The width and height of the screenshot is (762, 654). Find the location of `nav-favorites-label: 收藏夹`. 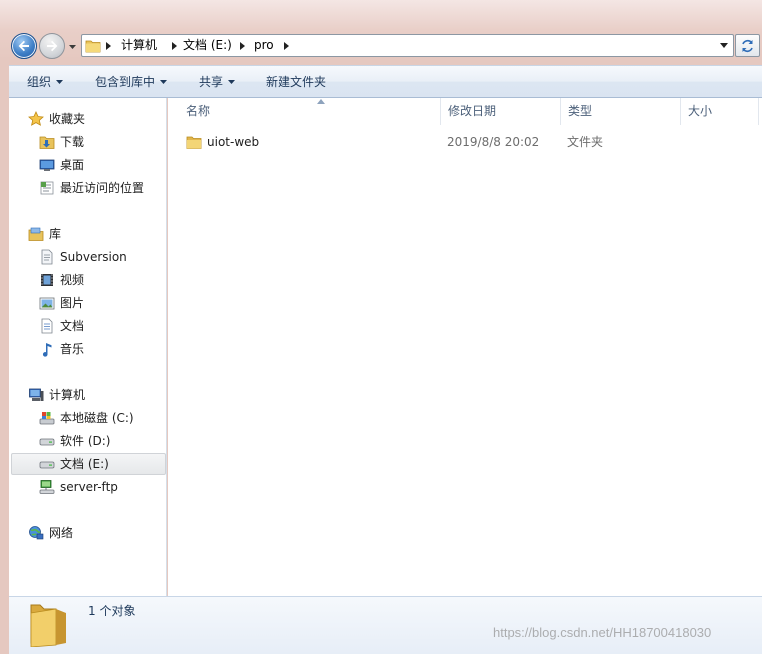

nav-favorites-label: 收藏夹 is located at coordinates (67, 119).